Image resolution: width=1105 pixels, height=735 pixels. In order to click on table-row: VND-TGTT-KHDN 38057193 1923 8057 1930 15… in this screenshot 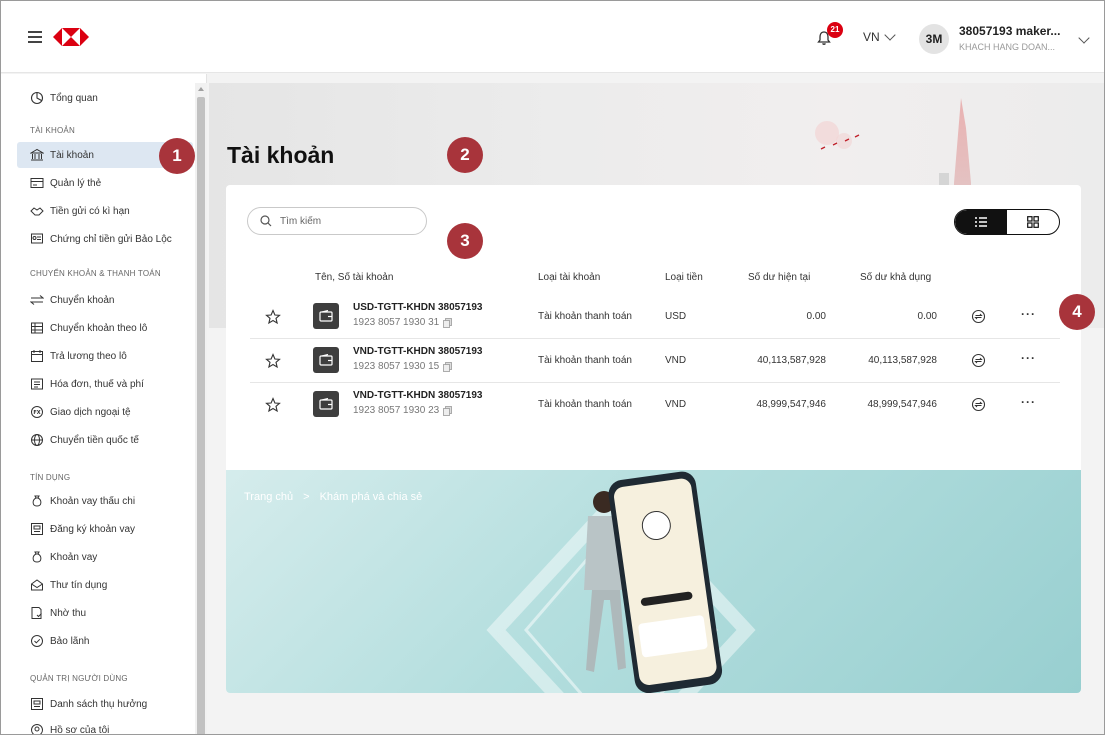, I will do `click(655, 361)`.